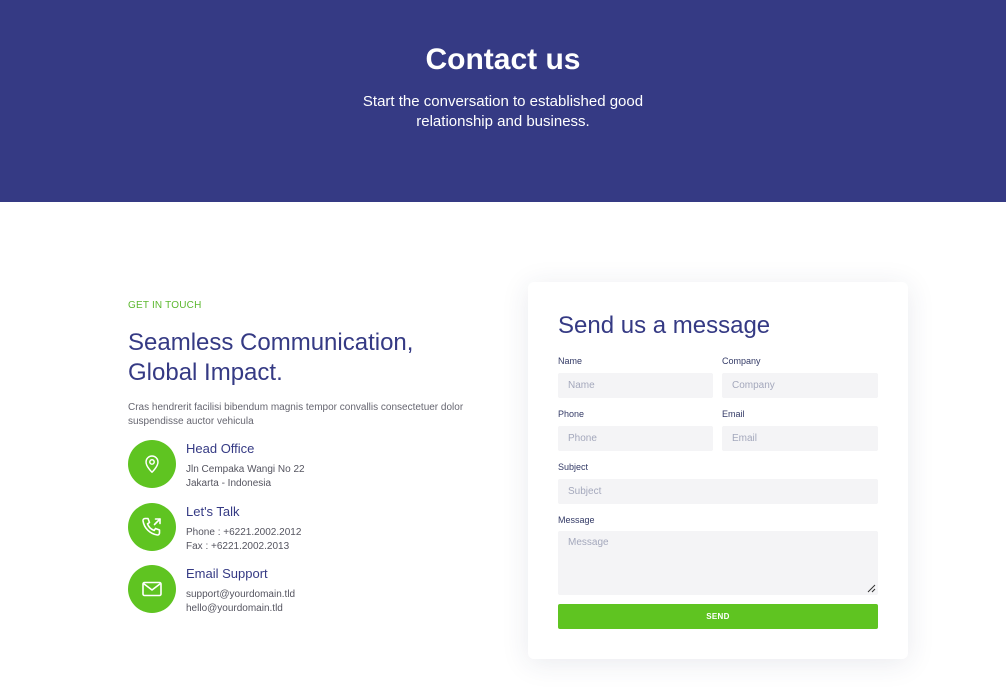  I want to click on email-input: Email, so click(800, 438).